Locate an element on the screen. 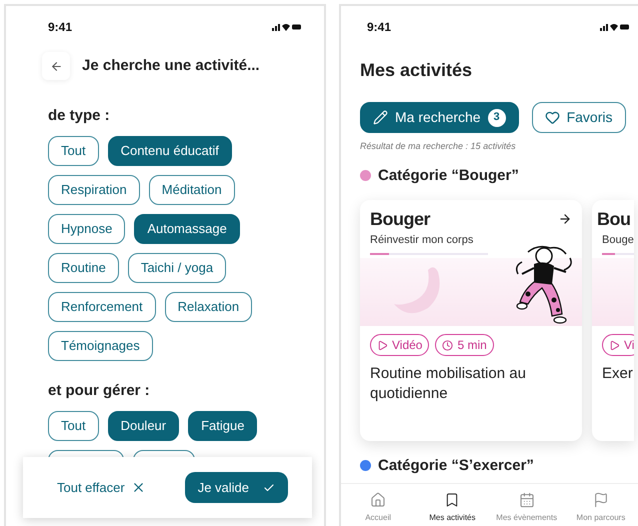 The height and width of the screenshot is (526, 638). tag-label: Vidéo is located at coordinates (407, 345).